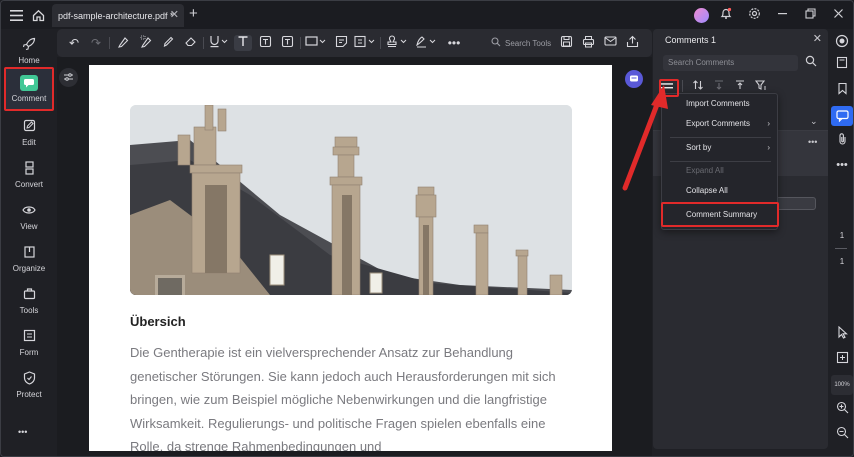 This screenshot has height=457, width=854. What do you see at coordinates (29, 45) in the screenshot?
I see `rocket-icon` at bounding box center [29, 45].